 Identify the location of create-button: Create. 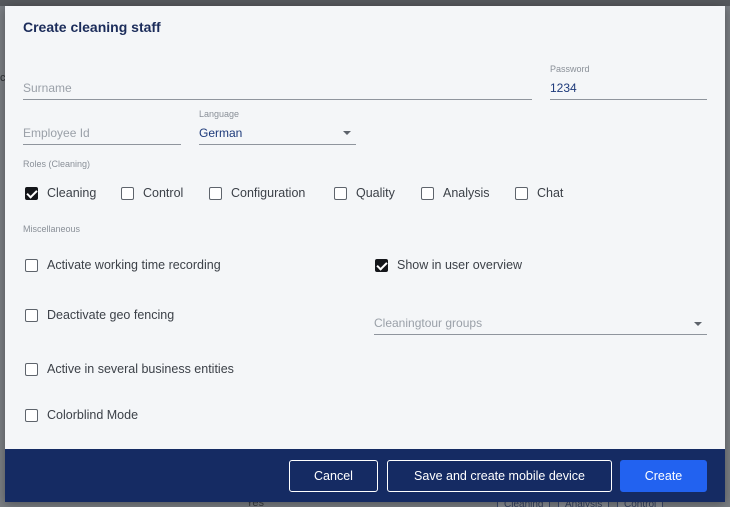
(663, 476).